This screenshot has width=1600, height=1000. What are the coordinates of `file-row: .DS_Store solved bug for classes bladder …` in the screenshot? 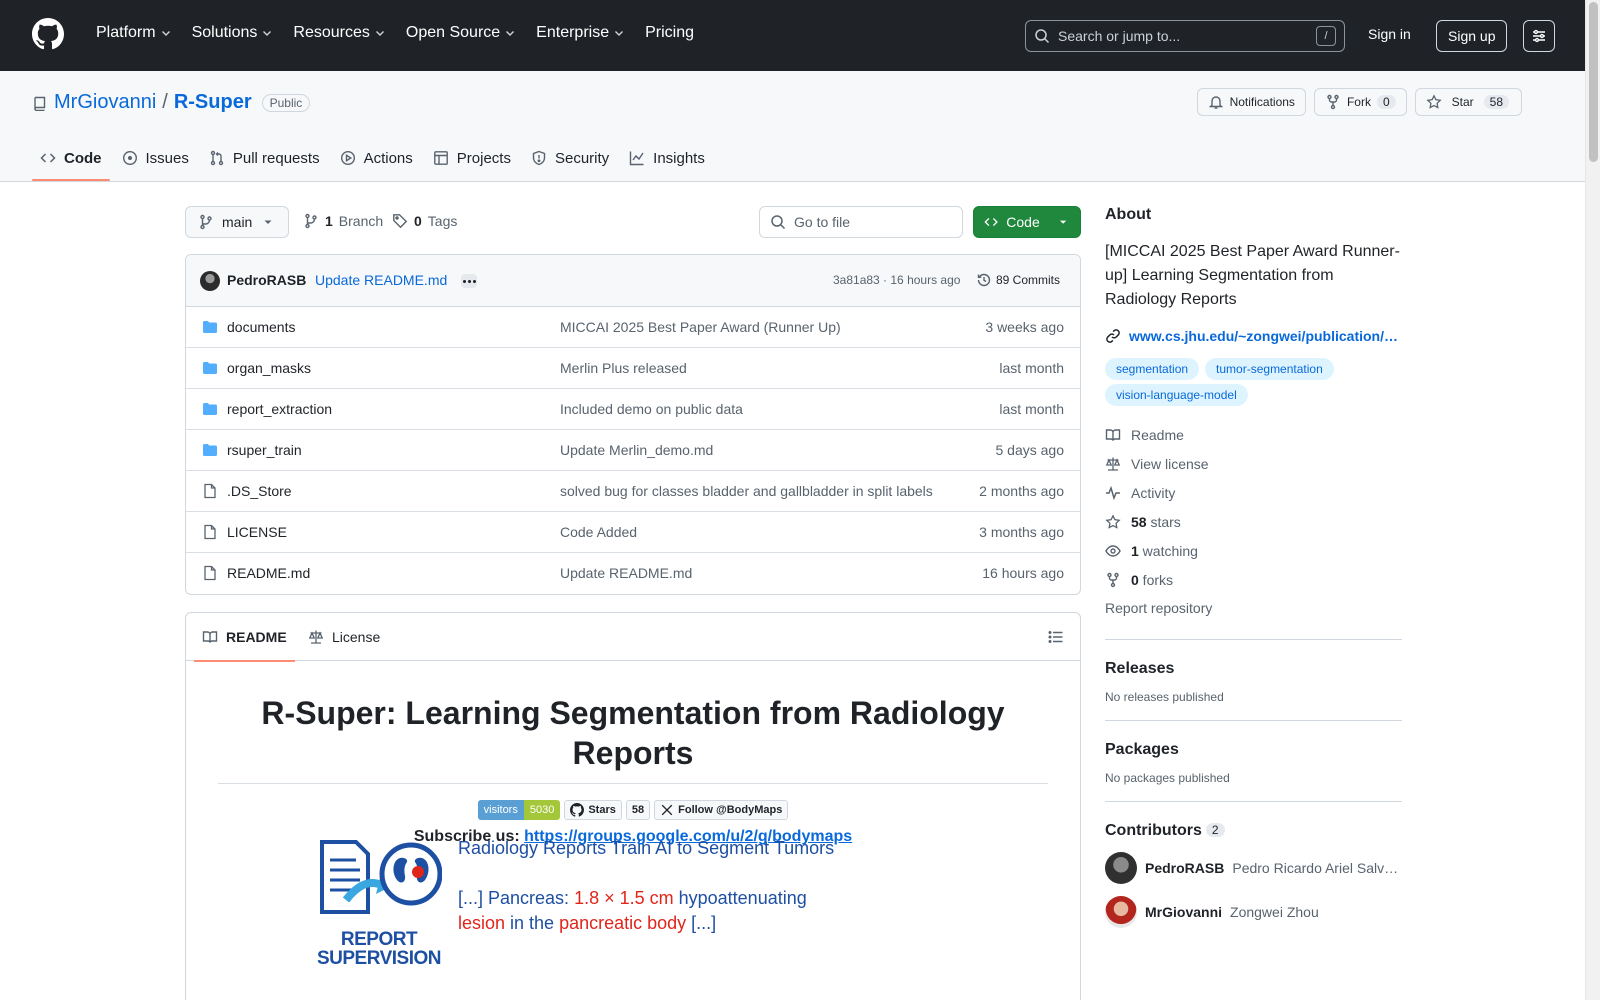 It's located at (633, 491).